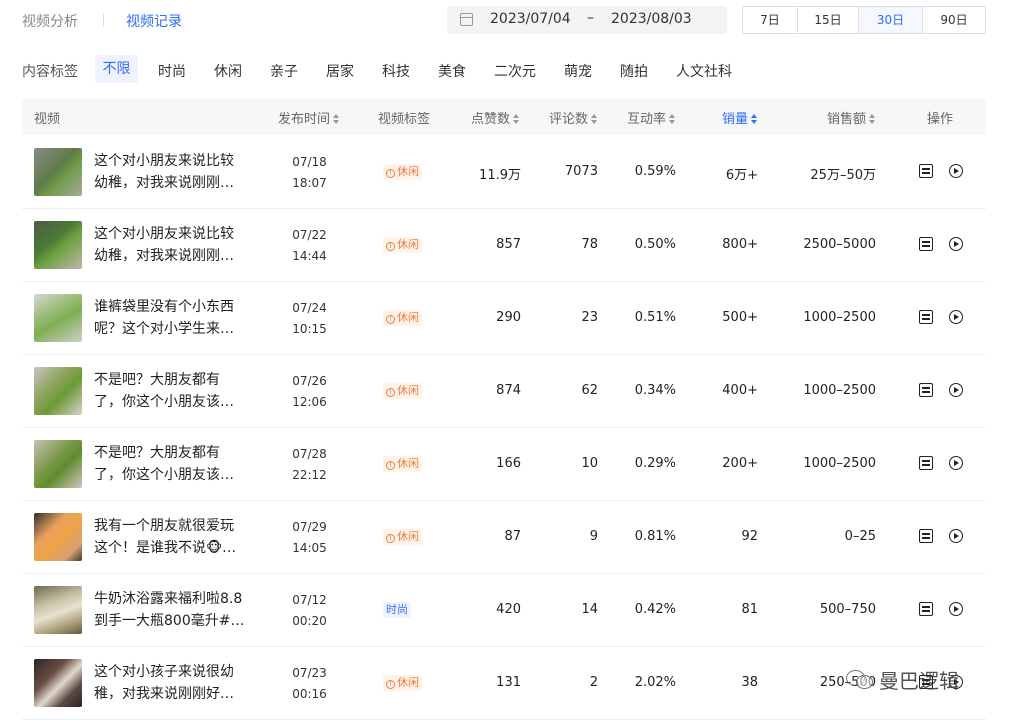 The width and height of the screenshot is (1009, 724). I want to click on filter-tag-all: 不限, so click(116, 69).